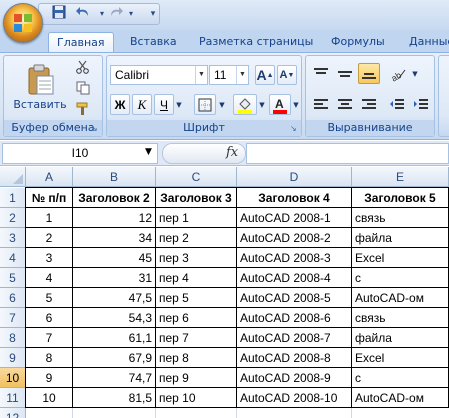 The image size is (449, 418). What do you see at coordinates (49, 318) in the screenshot?
I see `table-cell: 6` at bounding box center [49, 318].